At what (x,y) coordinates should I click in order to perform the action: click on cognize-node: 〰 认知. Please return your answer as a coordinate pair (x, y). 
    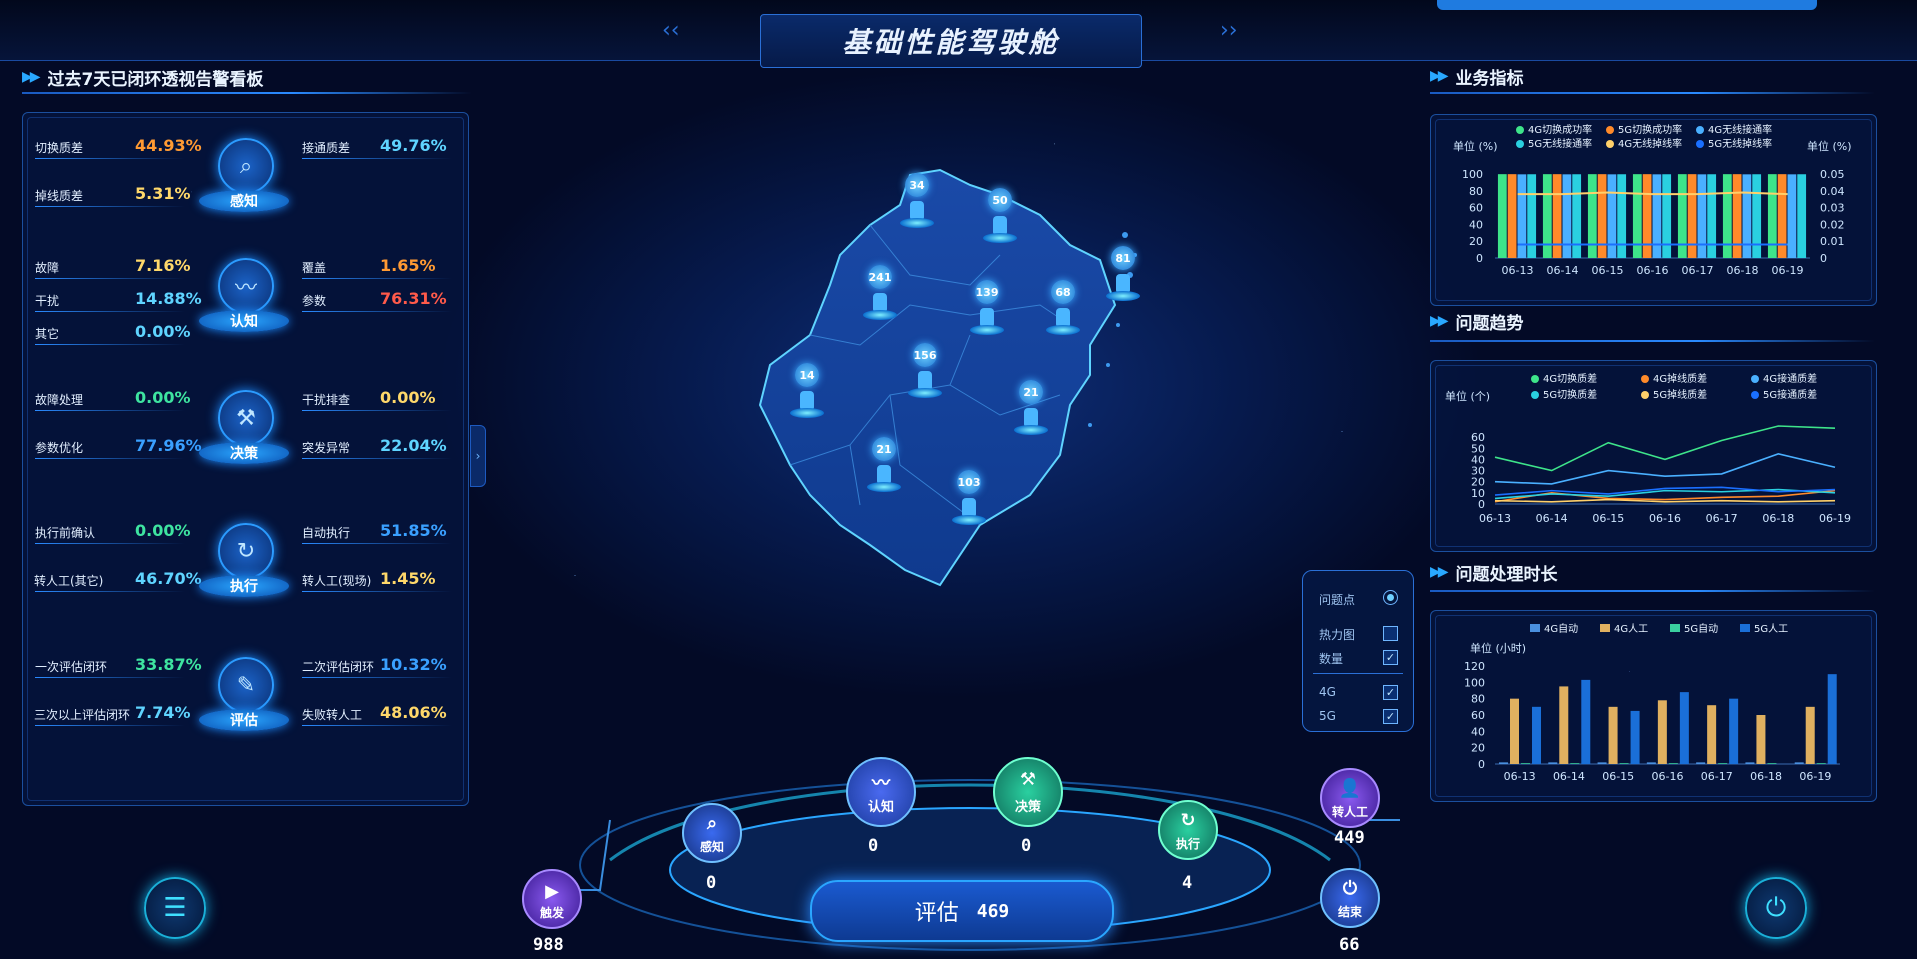
    Looking at the image, I should click on (881, 792).